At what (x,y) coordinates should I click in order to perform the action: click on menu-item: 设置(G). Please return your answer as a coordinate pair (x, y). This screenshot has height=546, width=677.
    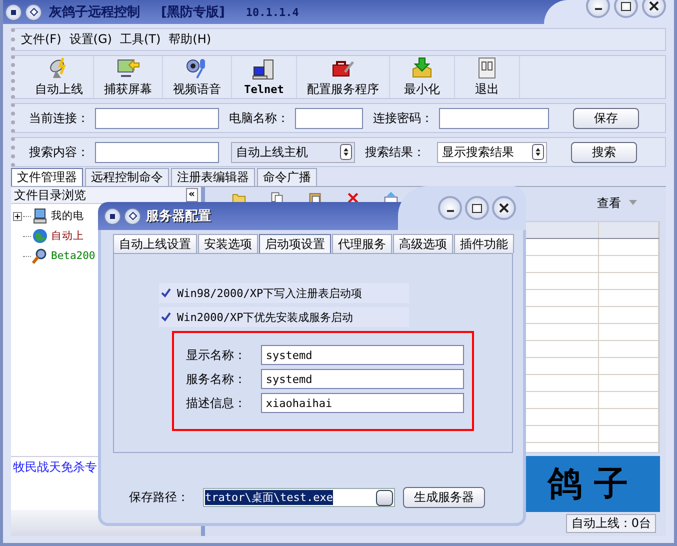
    Looking at the image, I should click on (90, 39).